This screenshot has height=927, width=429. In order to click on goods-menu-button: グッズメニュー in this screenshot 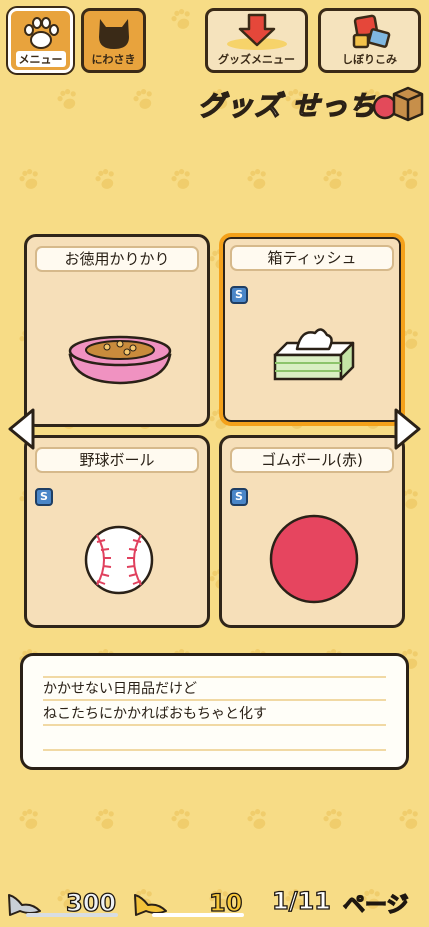, I will do `click(256, 40)`.